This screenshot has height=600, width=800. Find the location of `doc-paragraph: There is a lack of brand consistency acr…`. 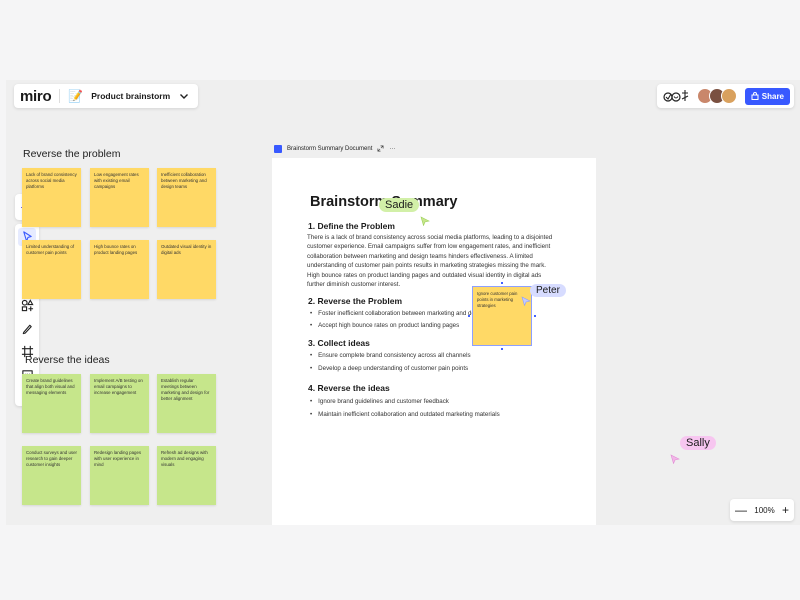

doc-paragraph: There is a lack of brand consistency acr… is located at coordinates (430, 261).